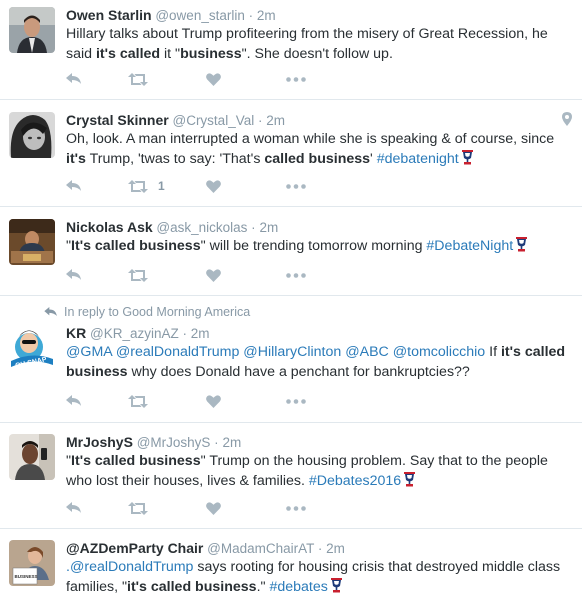  Describe the element at coordinates (318, 222) in the screenshot. I see `tweet-header: Nickolas Ask @ask_nickolas · 2m` at that location.